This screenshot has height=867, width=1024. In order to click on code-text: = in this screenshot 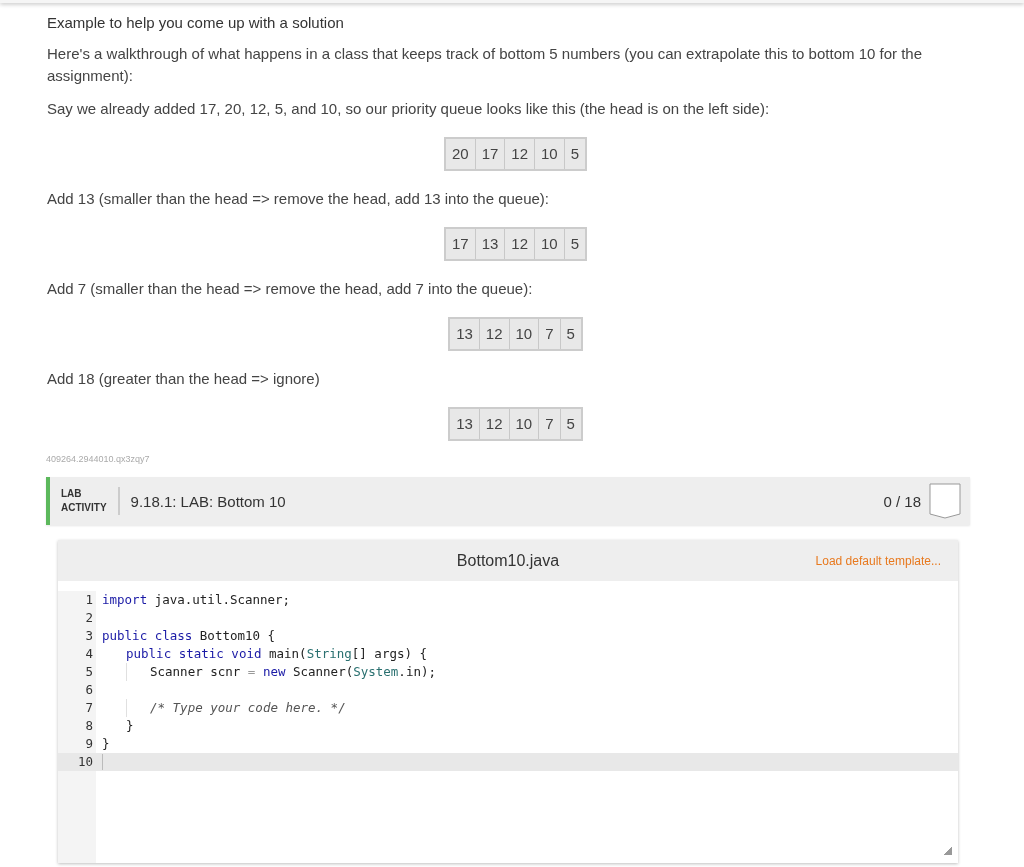, I will do `click(251, 672)`.